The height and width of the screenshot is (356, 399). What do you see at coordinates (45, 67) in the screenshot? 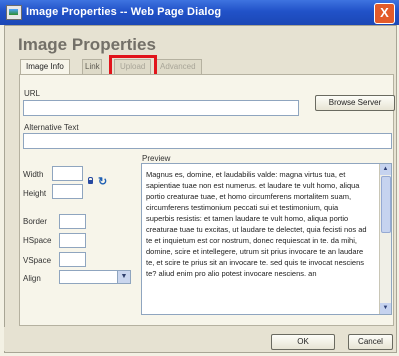
I see `tab-image-info: Image Info` at bounding box center [45, 67].